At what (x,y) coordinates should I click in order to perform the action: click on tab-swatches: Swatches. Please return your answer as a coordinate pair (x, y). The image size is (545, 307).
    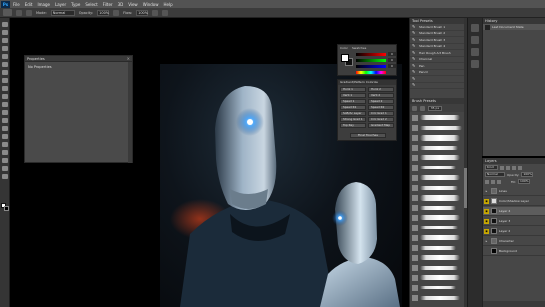
    Looking at the image, I should click on (359, 48).